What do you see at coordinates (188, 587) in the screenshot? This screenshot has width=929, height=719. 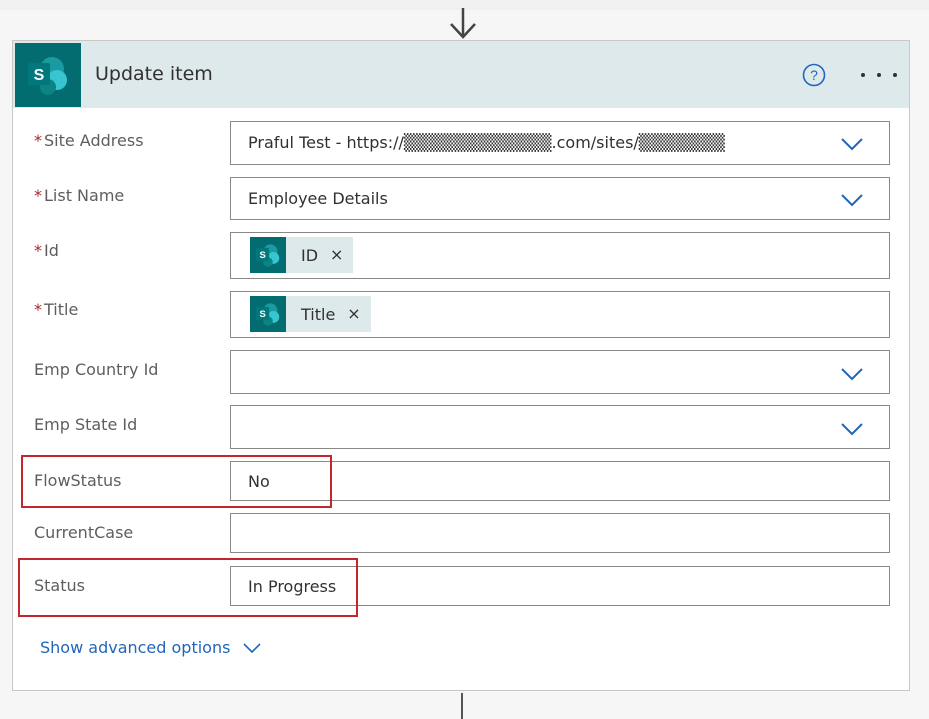 I see `status-highlight` at bounding box center [188, 587].